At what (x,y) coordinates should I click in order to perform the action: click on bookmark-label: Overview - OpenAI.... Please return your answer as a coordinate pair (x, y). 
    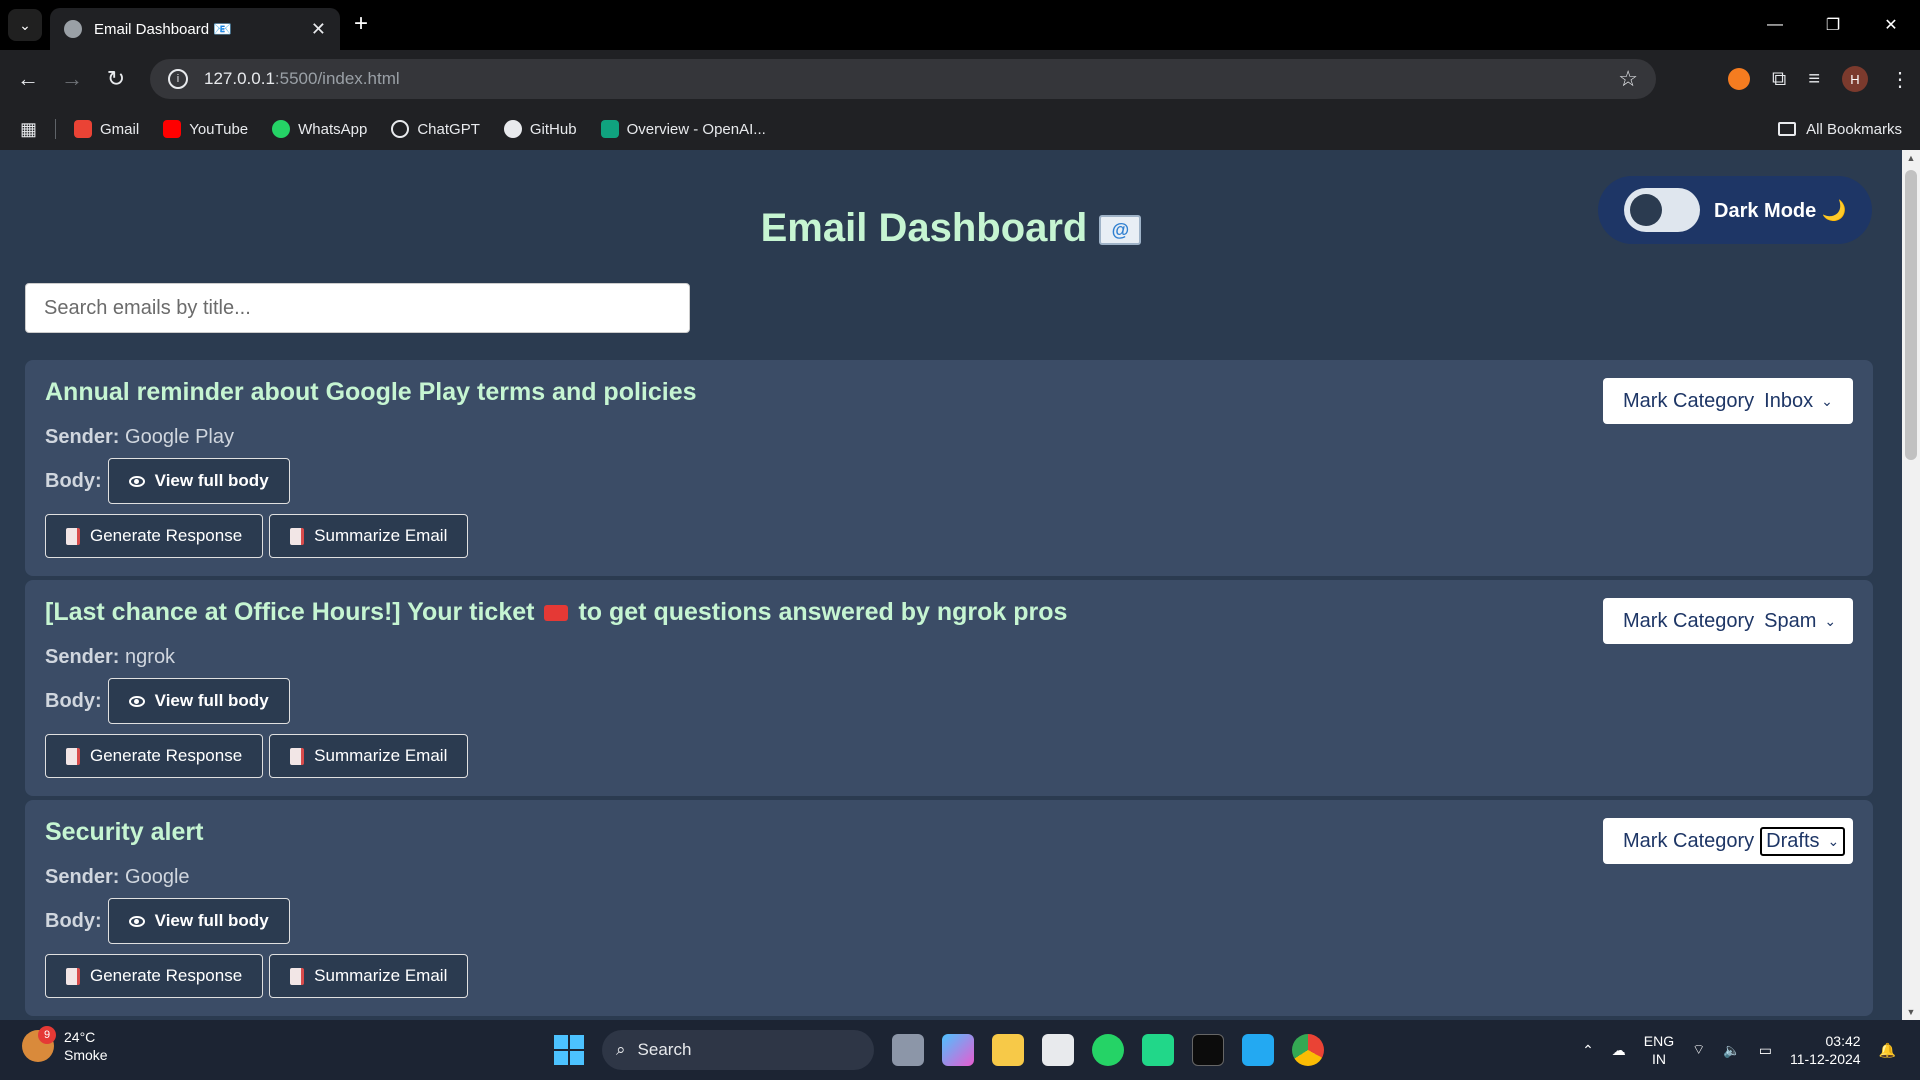
    Looking at the image, I should click on (696, 129).